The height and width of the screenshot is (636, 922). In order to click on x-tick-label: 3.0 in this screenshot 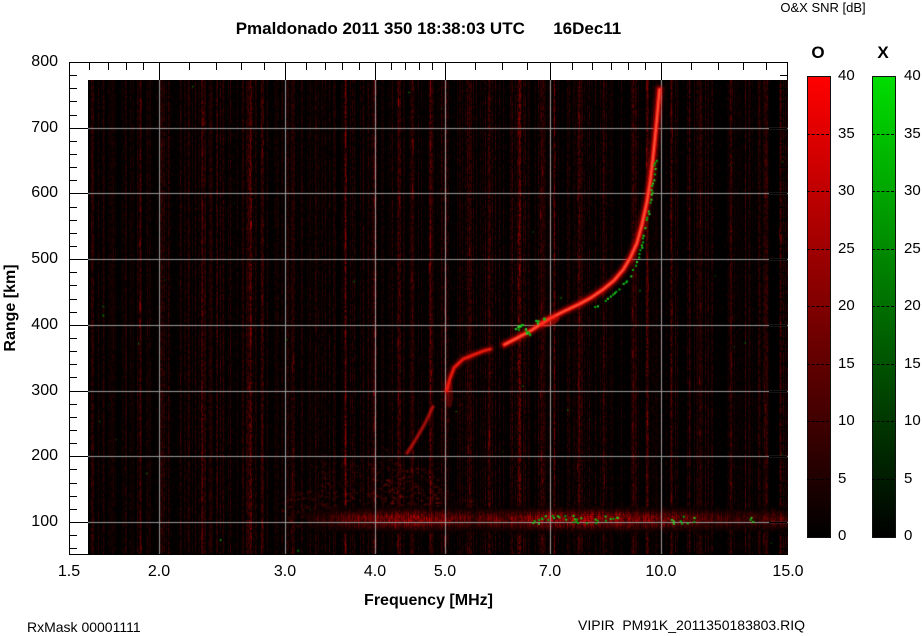, I will do `click(285, 571)`.